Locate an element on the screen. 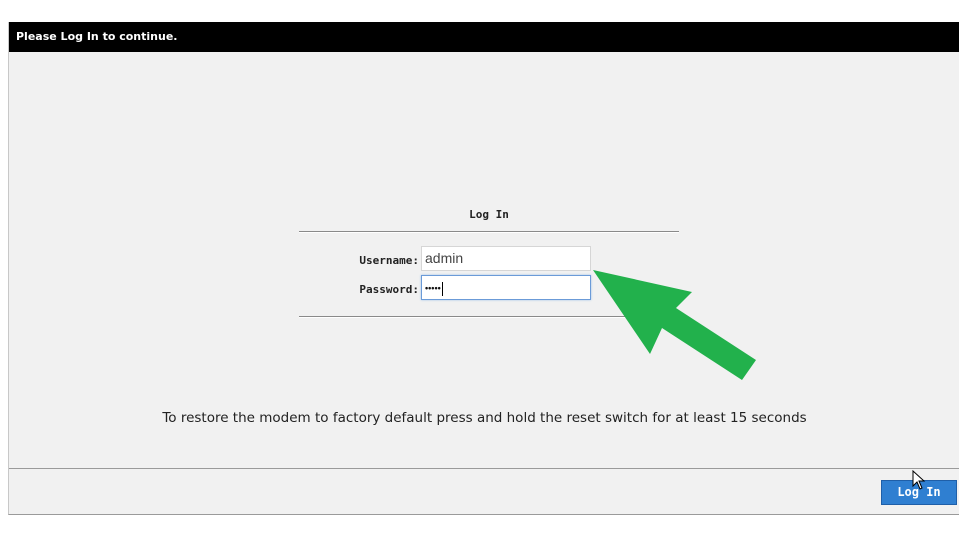  form-top-divider is located at coordinates (489, 232).